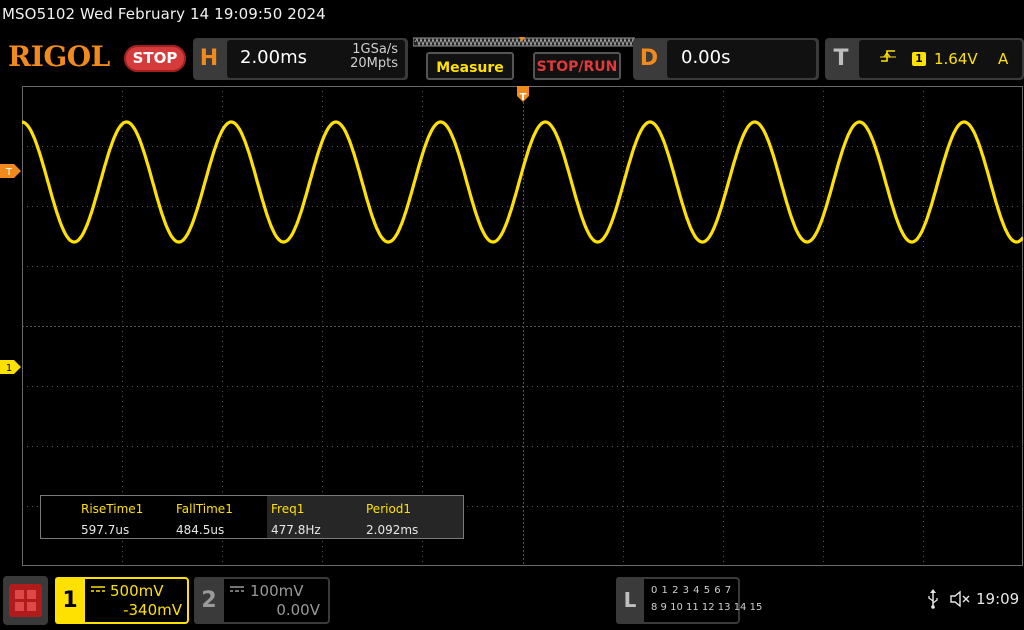 The image size is (1024, 630). What do you see at coordinates (707, 607) in the screenshot?
I see `logic-channels-row2: 8 9 10 11 12 13 14 15` at bounding box center [707, 607].